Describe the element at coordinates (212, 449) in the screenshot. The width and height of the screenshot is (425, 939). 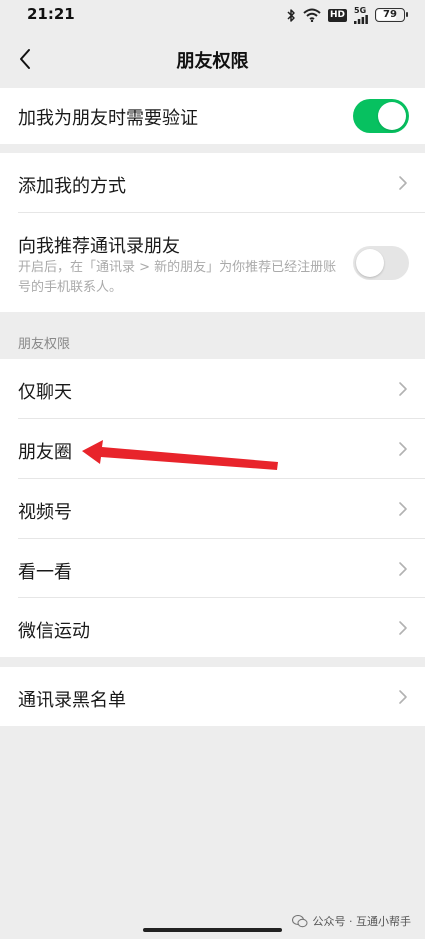
I see `permission-item-moments: 朋友圈` at that location.